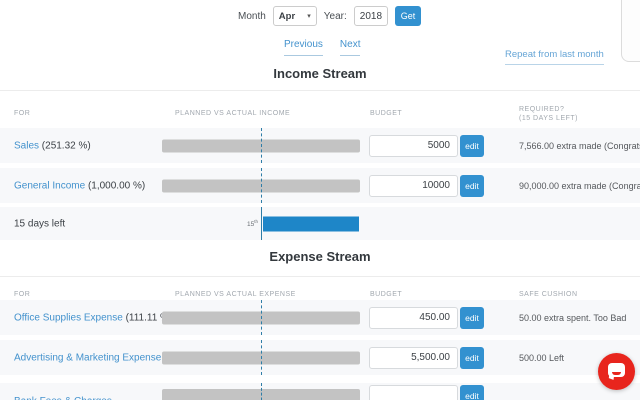 This screenshot has height=400, width=640. Describe the element at coordinates (320, 391) in the screenshot. I see `expense-row-bank-fees: Bank Fees & Charges edit` at that location.